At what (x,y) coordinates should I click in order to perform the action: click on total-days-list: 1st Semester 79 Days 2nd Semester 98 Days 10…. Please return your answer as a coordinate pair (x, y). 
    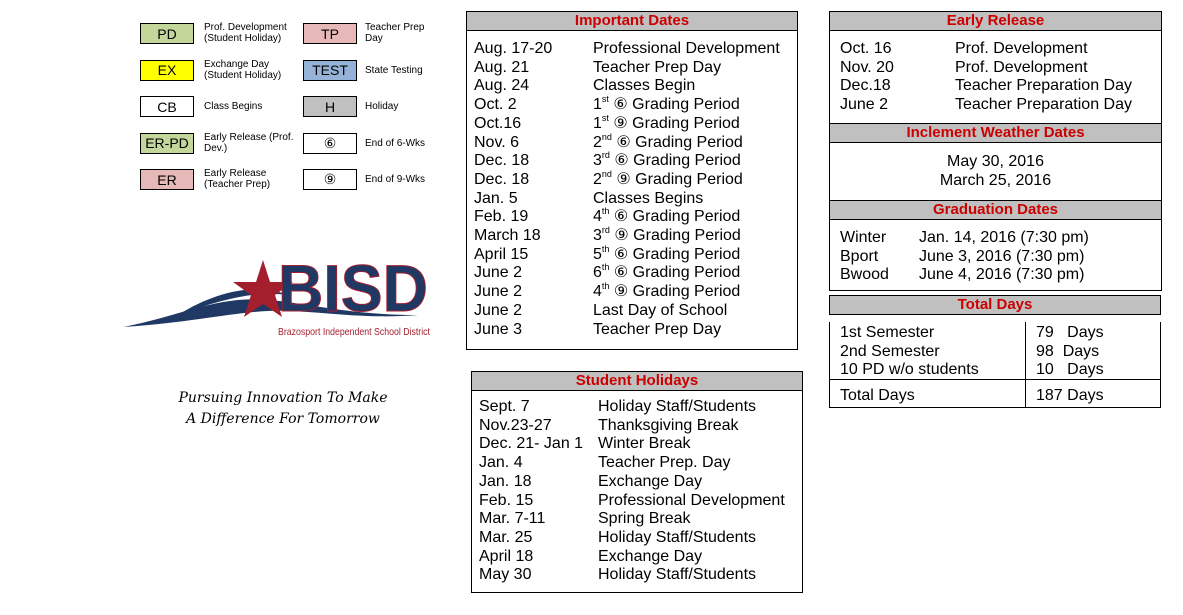
    Looking at the image, I should click on (972, 352).